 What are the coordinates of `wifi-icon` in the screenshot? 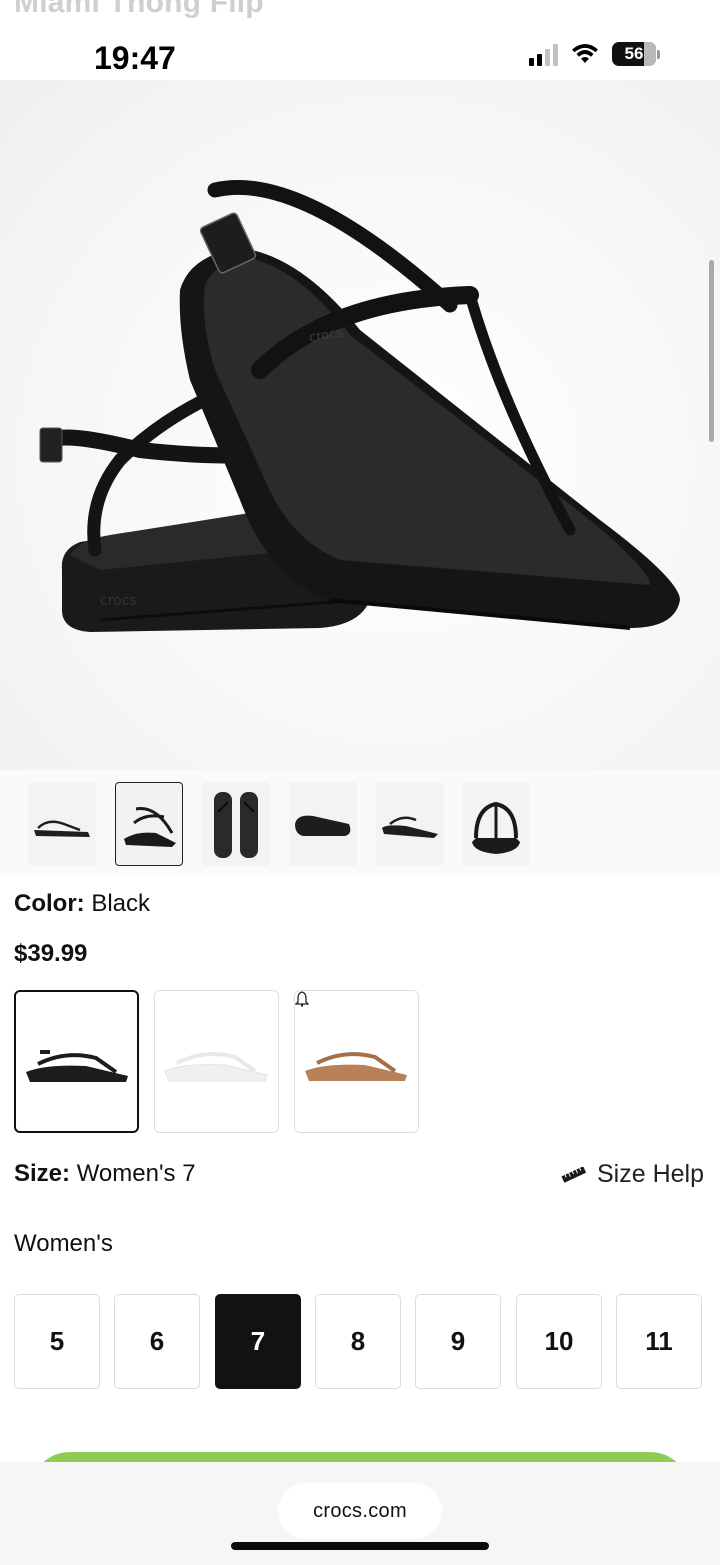 It's located at (585, 53).